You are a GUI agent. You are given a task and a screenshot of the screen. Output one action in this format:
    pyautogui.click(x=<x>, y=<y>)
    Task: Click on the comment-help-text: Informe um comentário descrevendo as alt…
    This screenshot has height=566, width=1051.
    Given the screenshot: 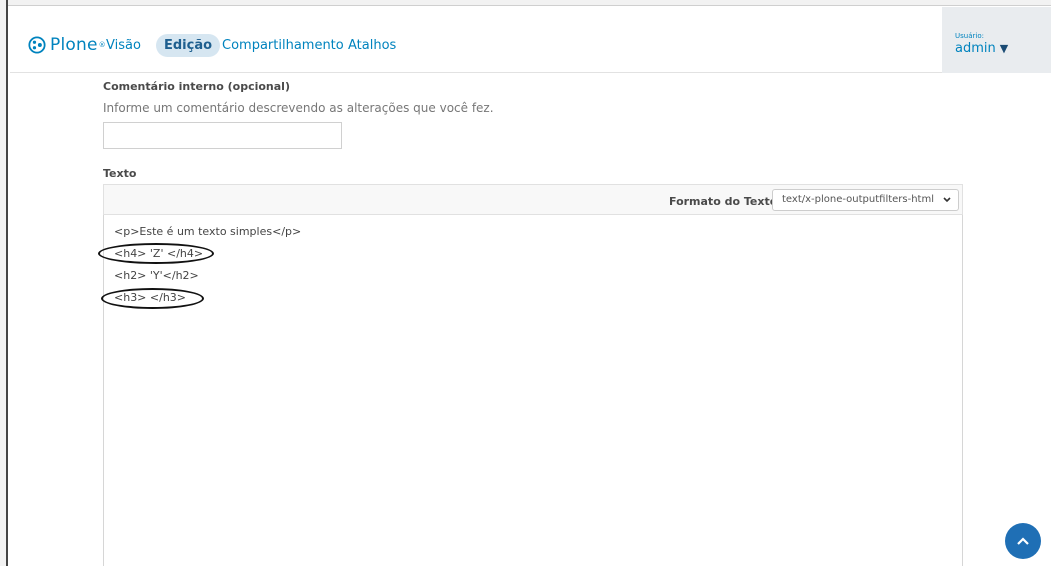 What is the action you would take?
    pyautogui.click(x=298, y=108)
    